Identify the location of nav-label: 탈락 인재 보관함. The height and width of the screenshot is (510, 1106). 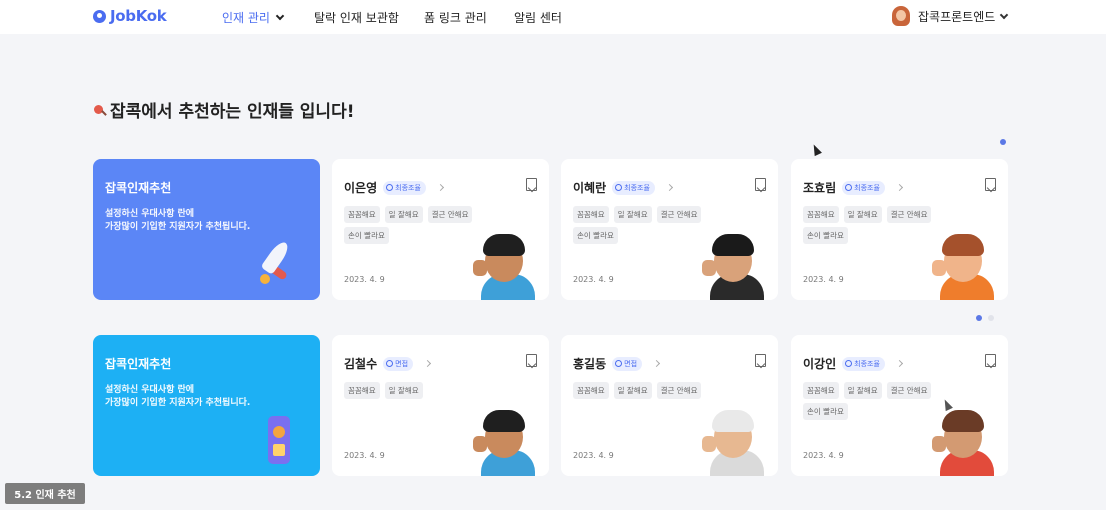
(356, 18).